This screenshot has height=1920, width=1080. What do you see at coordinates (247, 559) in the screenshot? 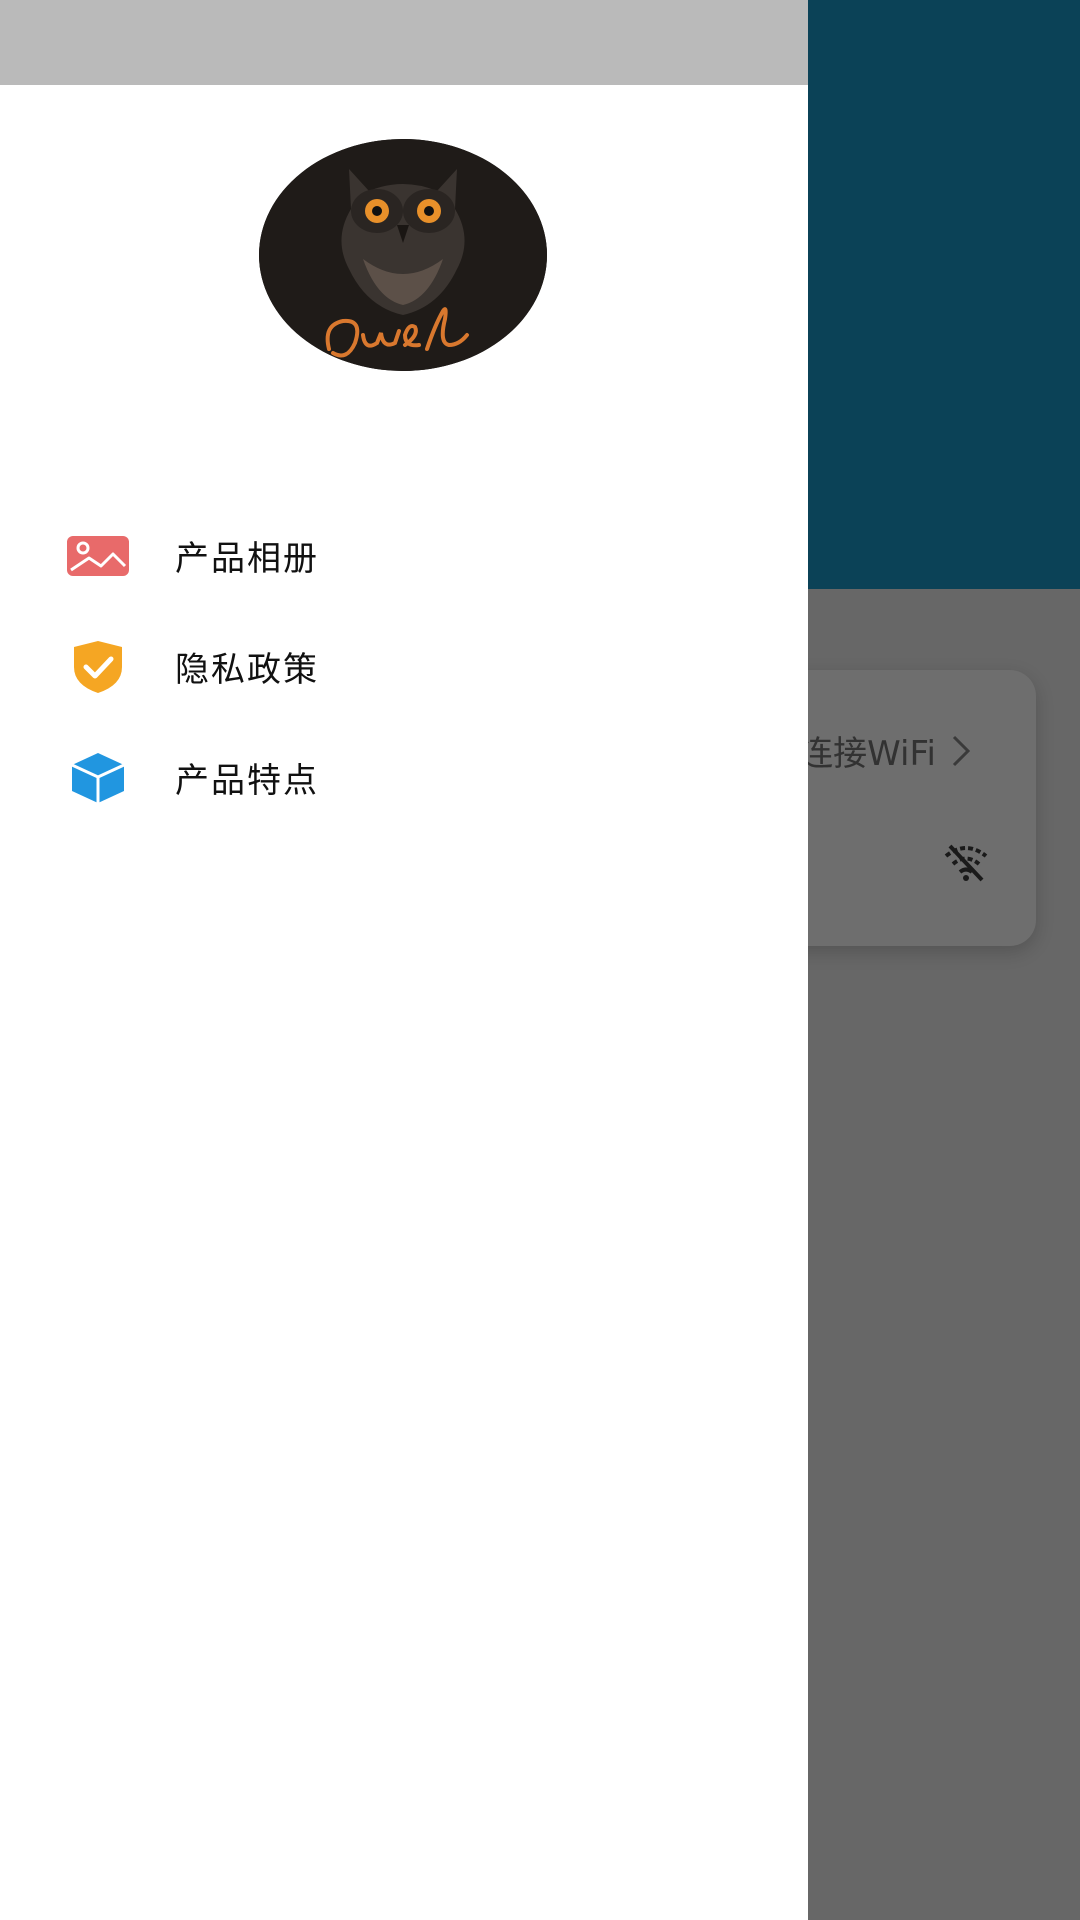
I see `menu-label-product-album: 产品相册` at bounding box center [247, 559].